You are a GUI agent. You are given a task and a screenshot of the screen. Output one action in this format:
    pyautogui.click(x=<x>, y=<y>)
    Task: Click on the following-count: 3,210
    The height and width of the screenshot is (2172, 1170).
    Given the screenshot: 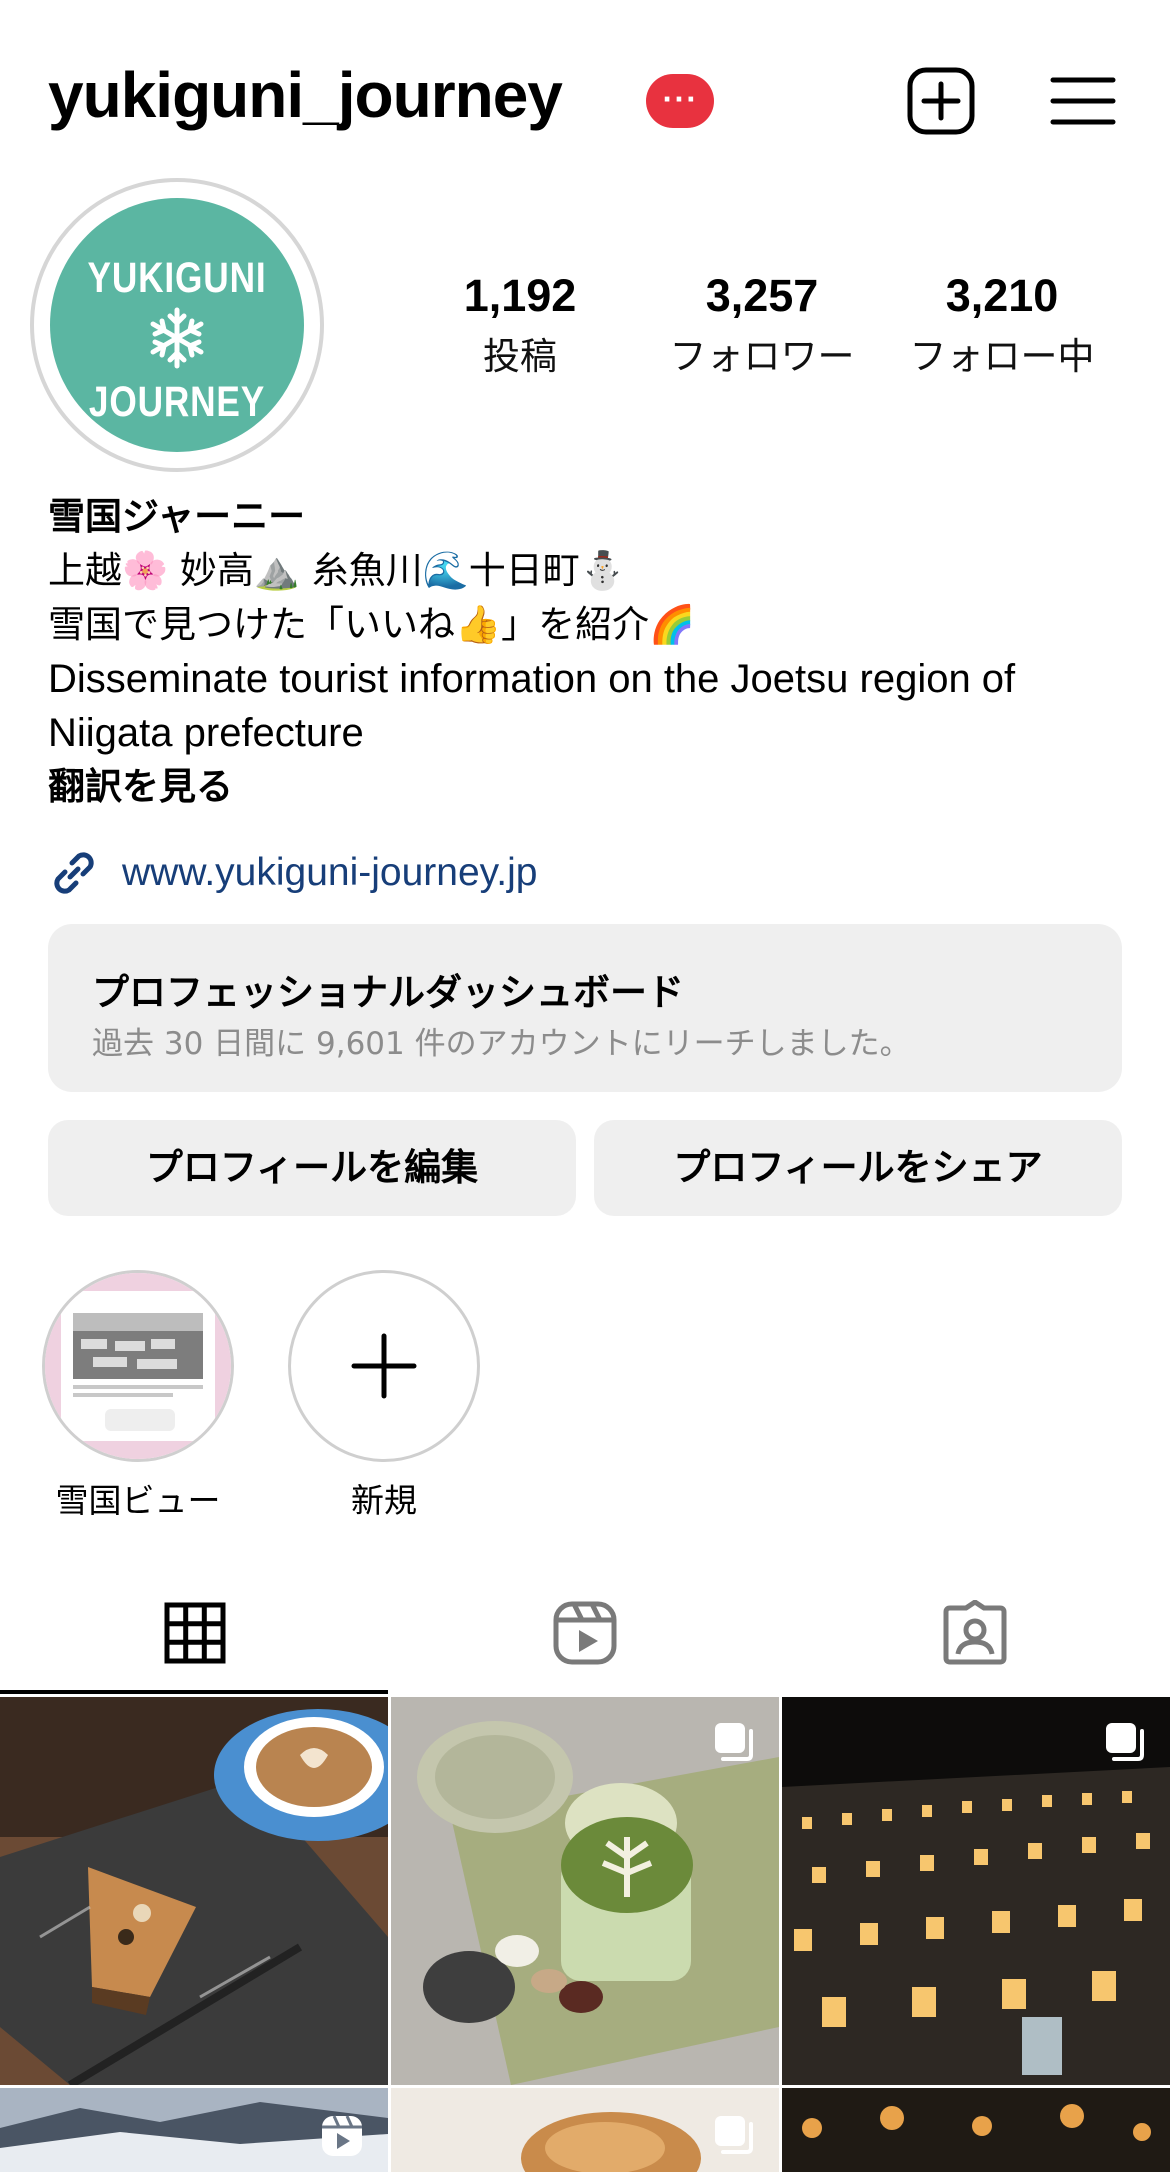 What is the action you would take?
    pyautogui.click(x=1002, y=295)
    